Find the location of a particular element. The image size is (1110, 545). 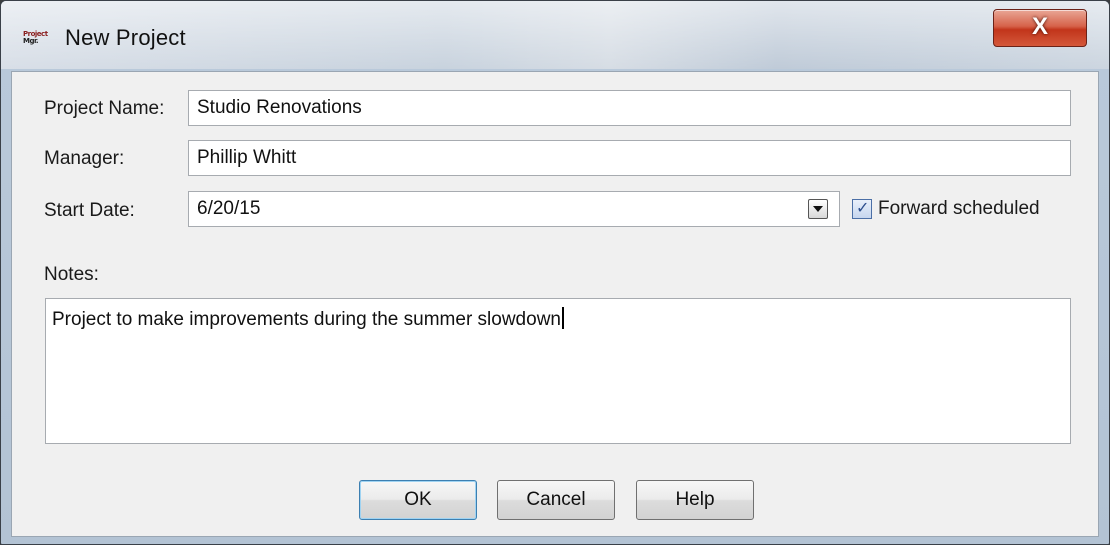

start-date-dropdown-button is located at coordinates (818, 209).